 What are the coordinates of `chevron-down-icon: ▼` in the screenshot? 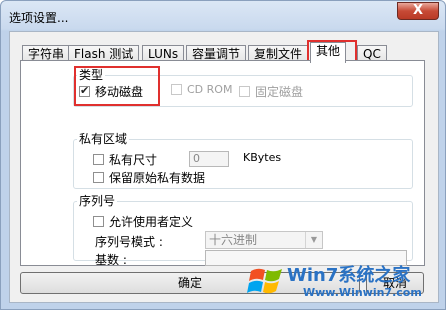 It's located at (313, 240).